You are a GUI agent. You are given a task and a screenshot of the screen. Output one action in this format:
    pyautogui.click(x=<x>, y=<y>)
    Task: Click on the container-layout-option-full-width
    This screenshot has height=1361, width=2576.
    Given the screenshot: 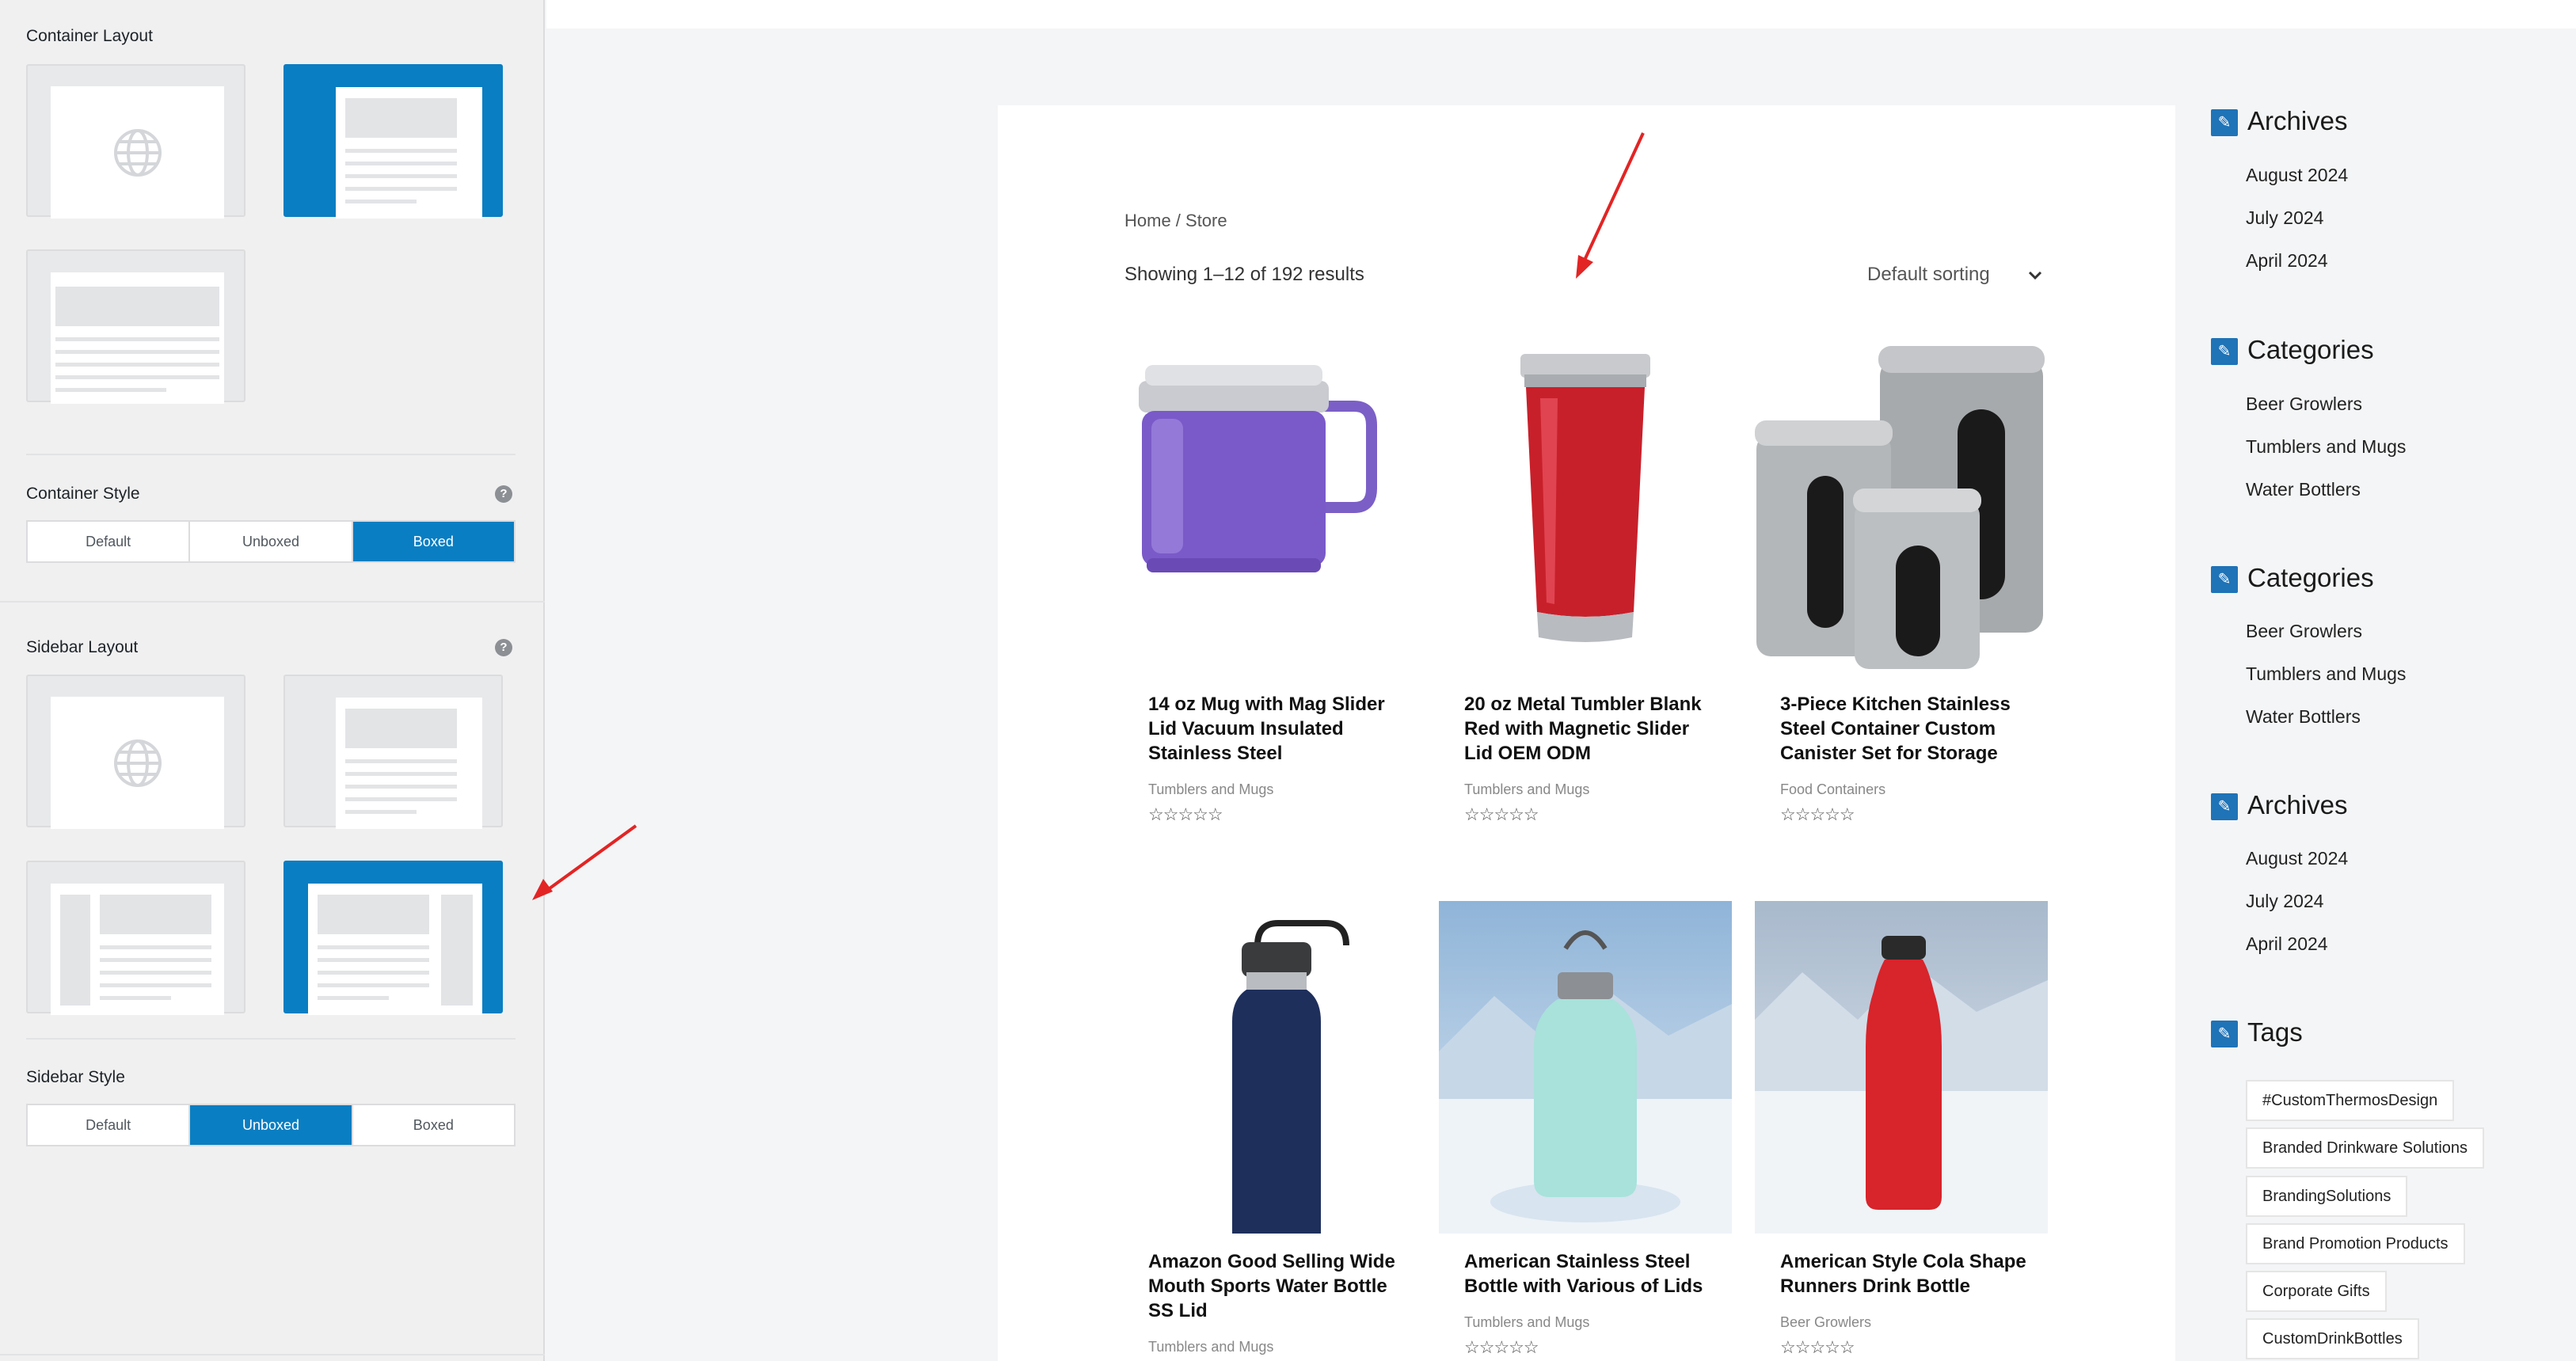 What is the action you would take?
    pyautogui.click(x=135, y=141)
    